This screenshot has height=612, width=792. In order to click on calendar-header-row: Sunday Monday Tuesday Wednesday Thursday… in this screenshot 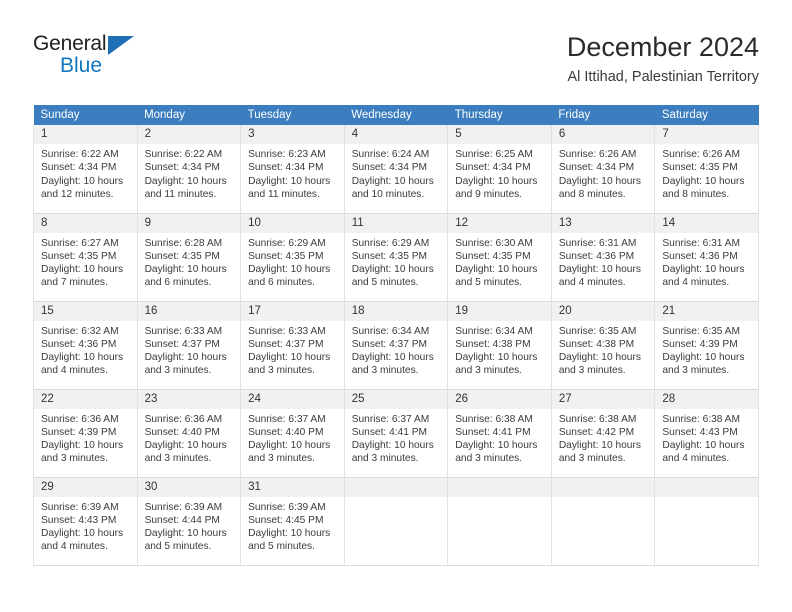, I will do `click(396, 115)`.